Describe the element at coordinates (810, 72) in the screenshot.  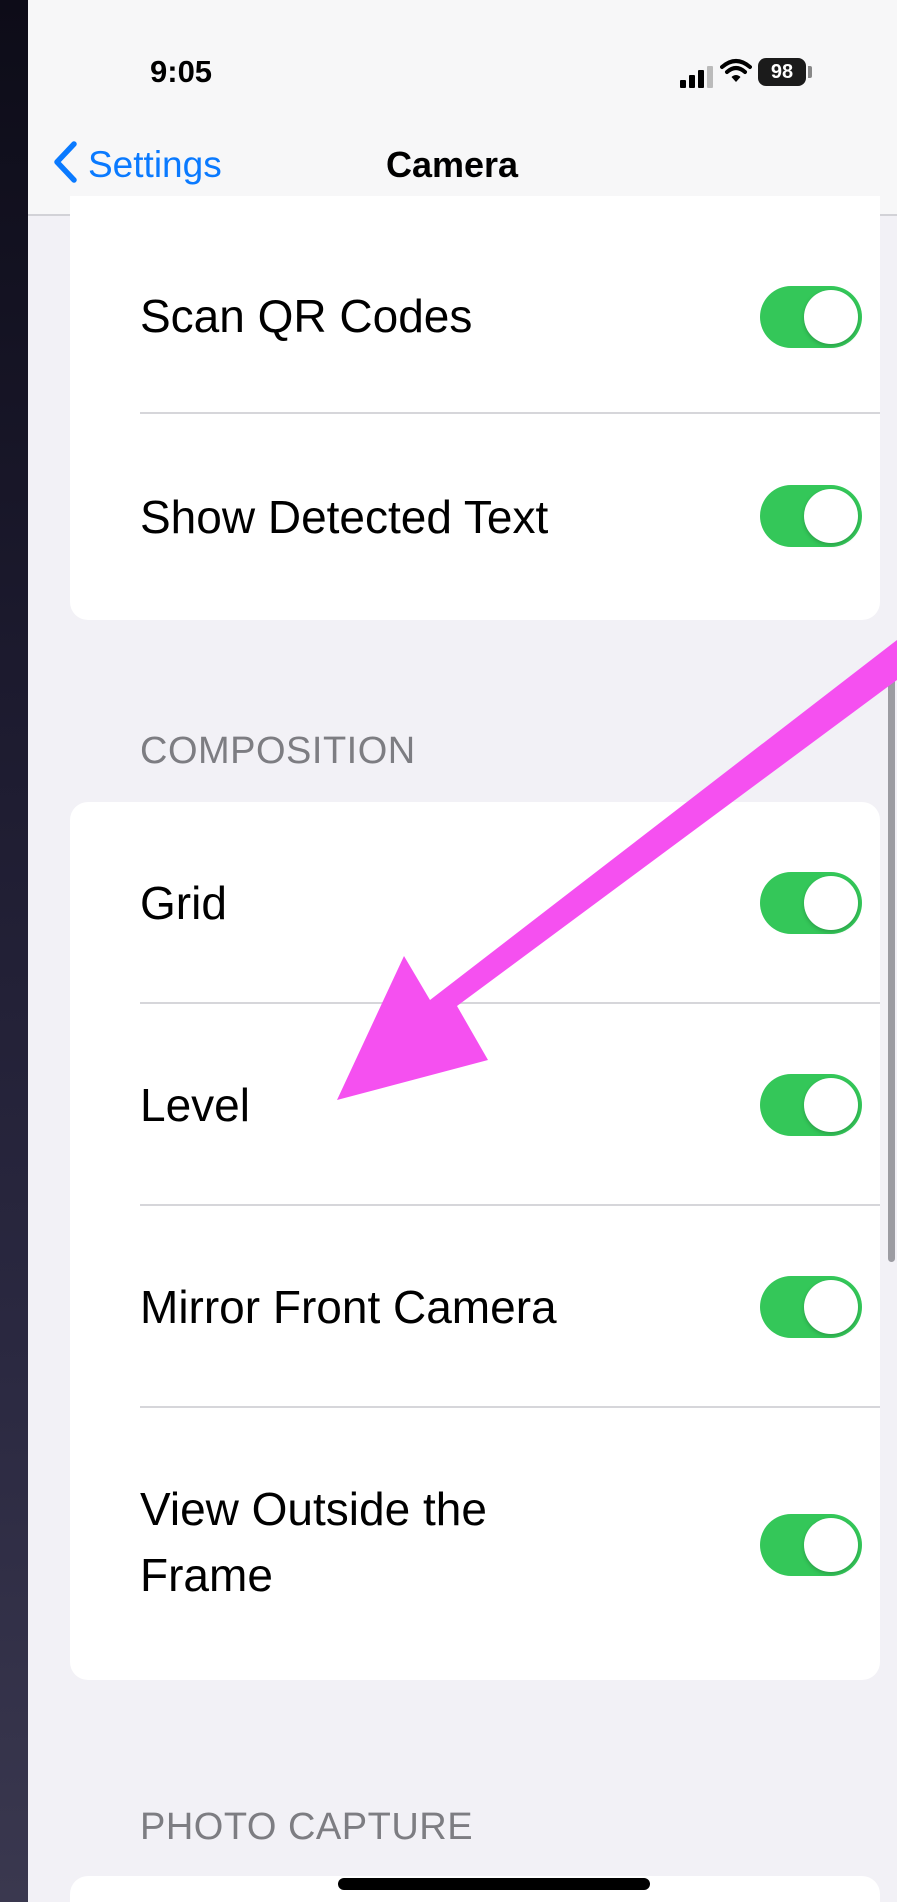
I see `battery-tip` at that location.